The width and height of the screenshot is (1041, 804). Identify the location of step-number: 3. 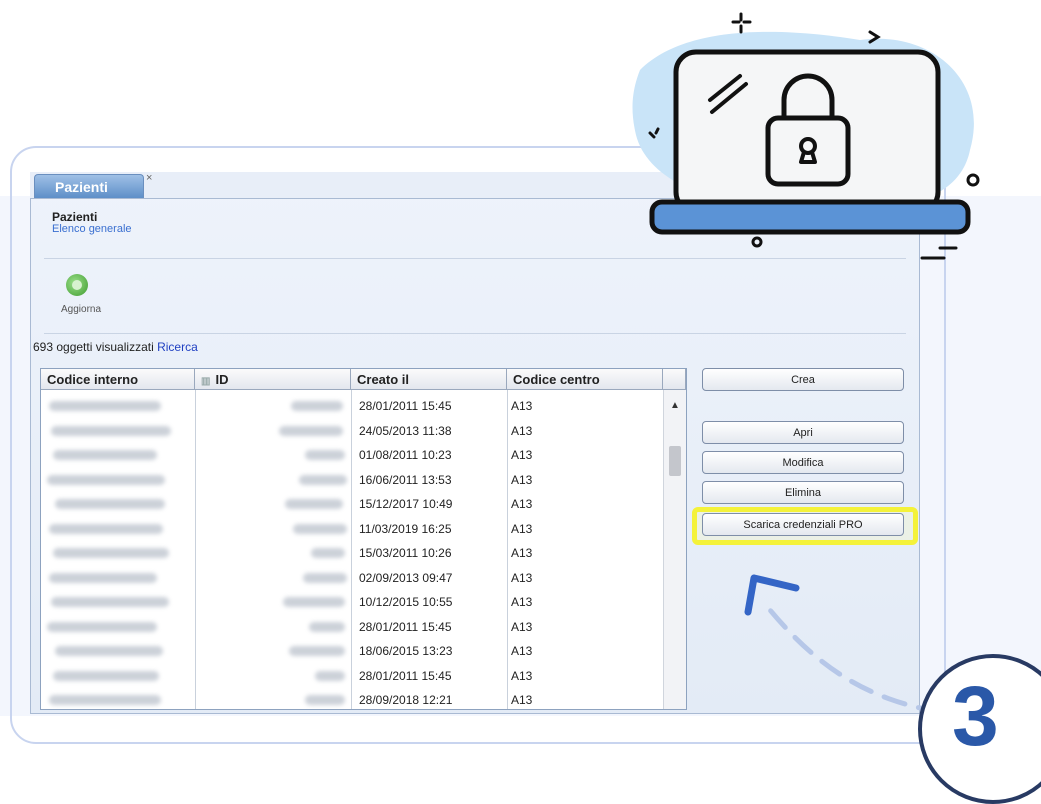
(975, 716).